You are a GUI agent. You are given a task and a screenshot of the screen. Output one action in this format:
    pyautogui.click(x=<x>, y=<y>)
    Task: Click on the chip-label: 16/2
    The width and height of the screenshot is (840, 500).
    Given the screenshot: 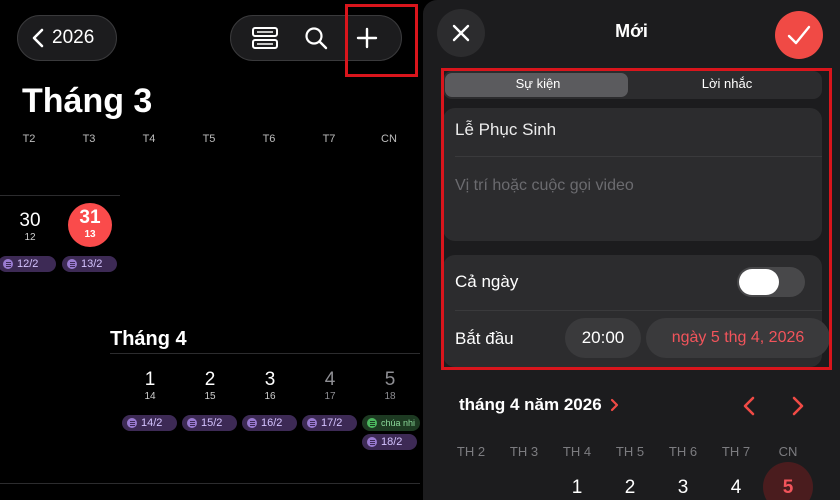 What is the action you would take?
    pyautogui.click(x=272, y=423)
    